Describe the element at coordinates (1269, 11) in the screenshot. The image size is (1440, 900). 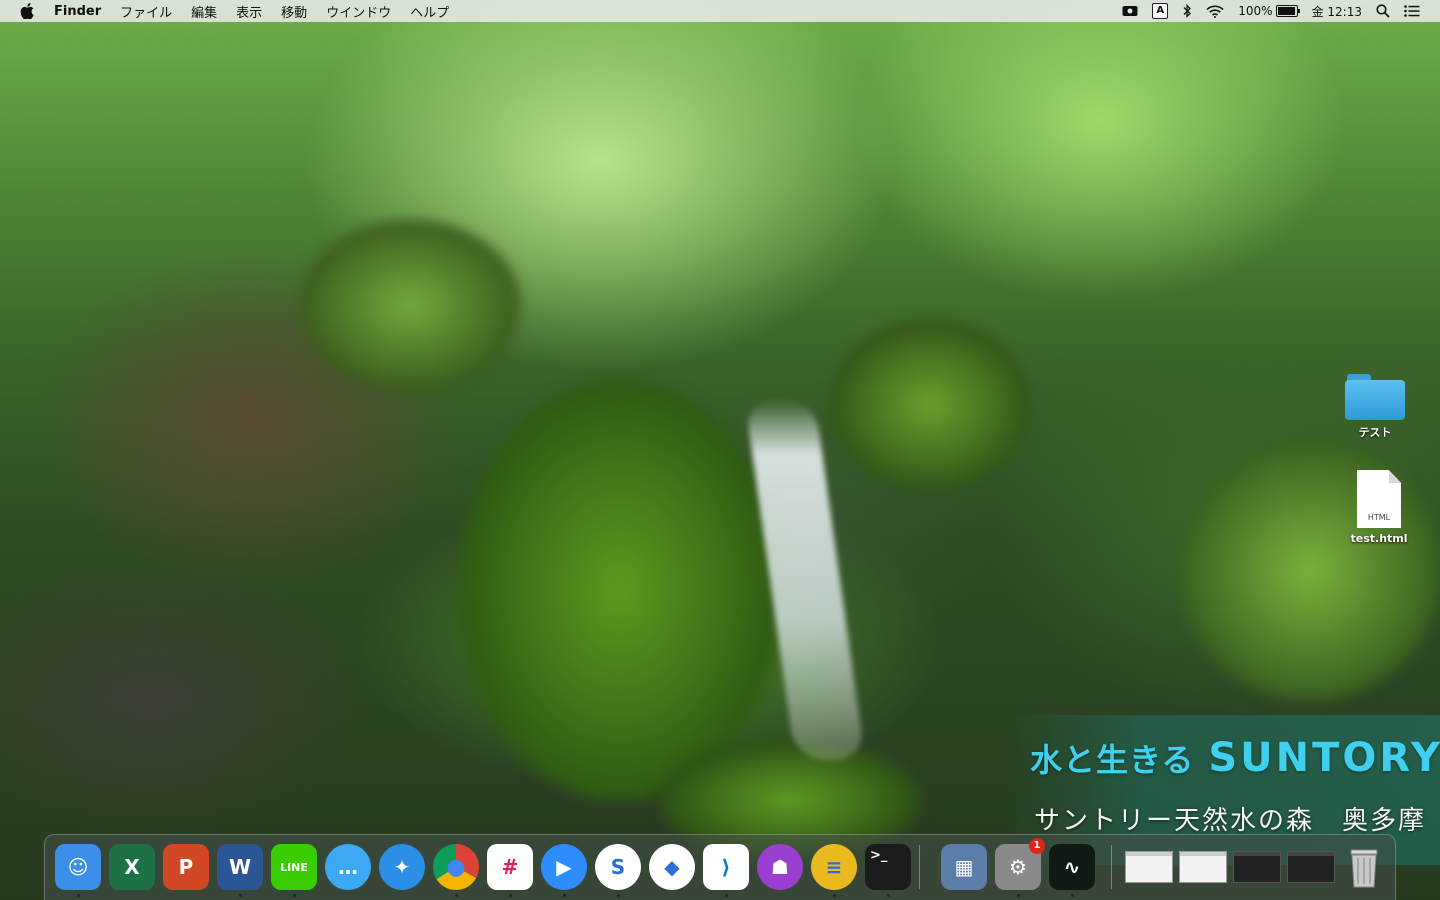
I see `battery-status: 100%` at that location.